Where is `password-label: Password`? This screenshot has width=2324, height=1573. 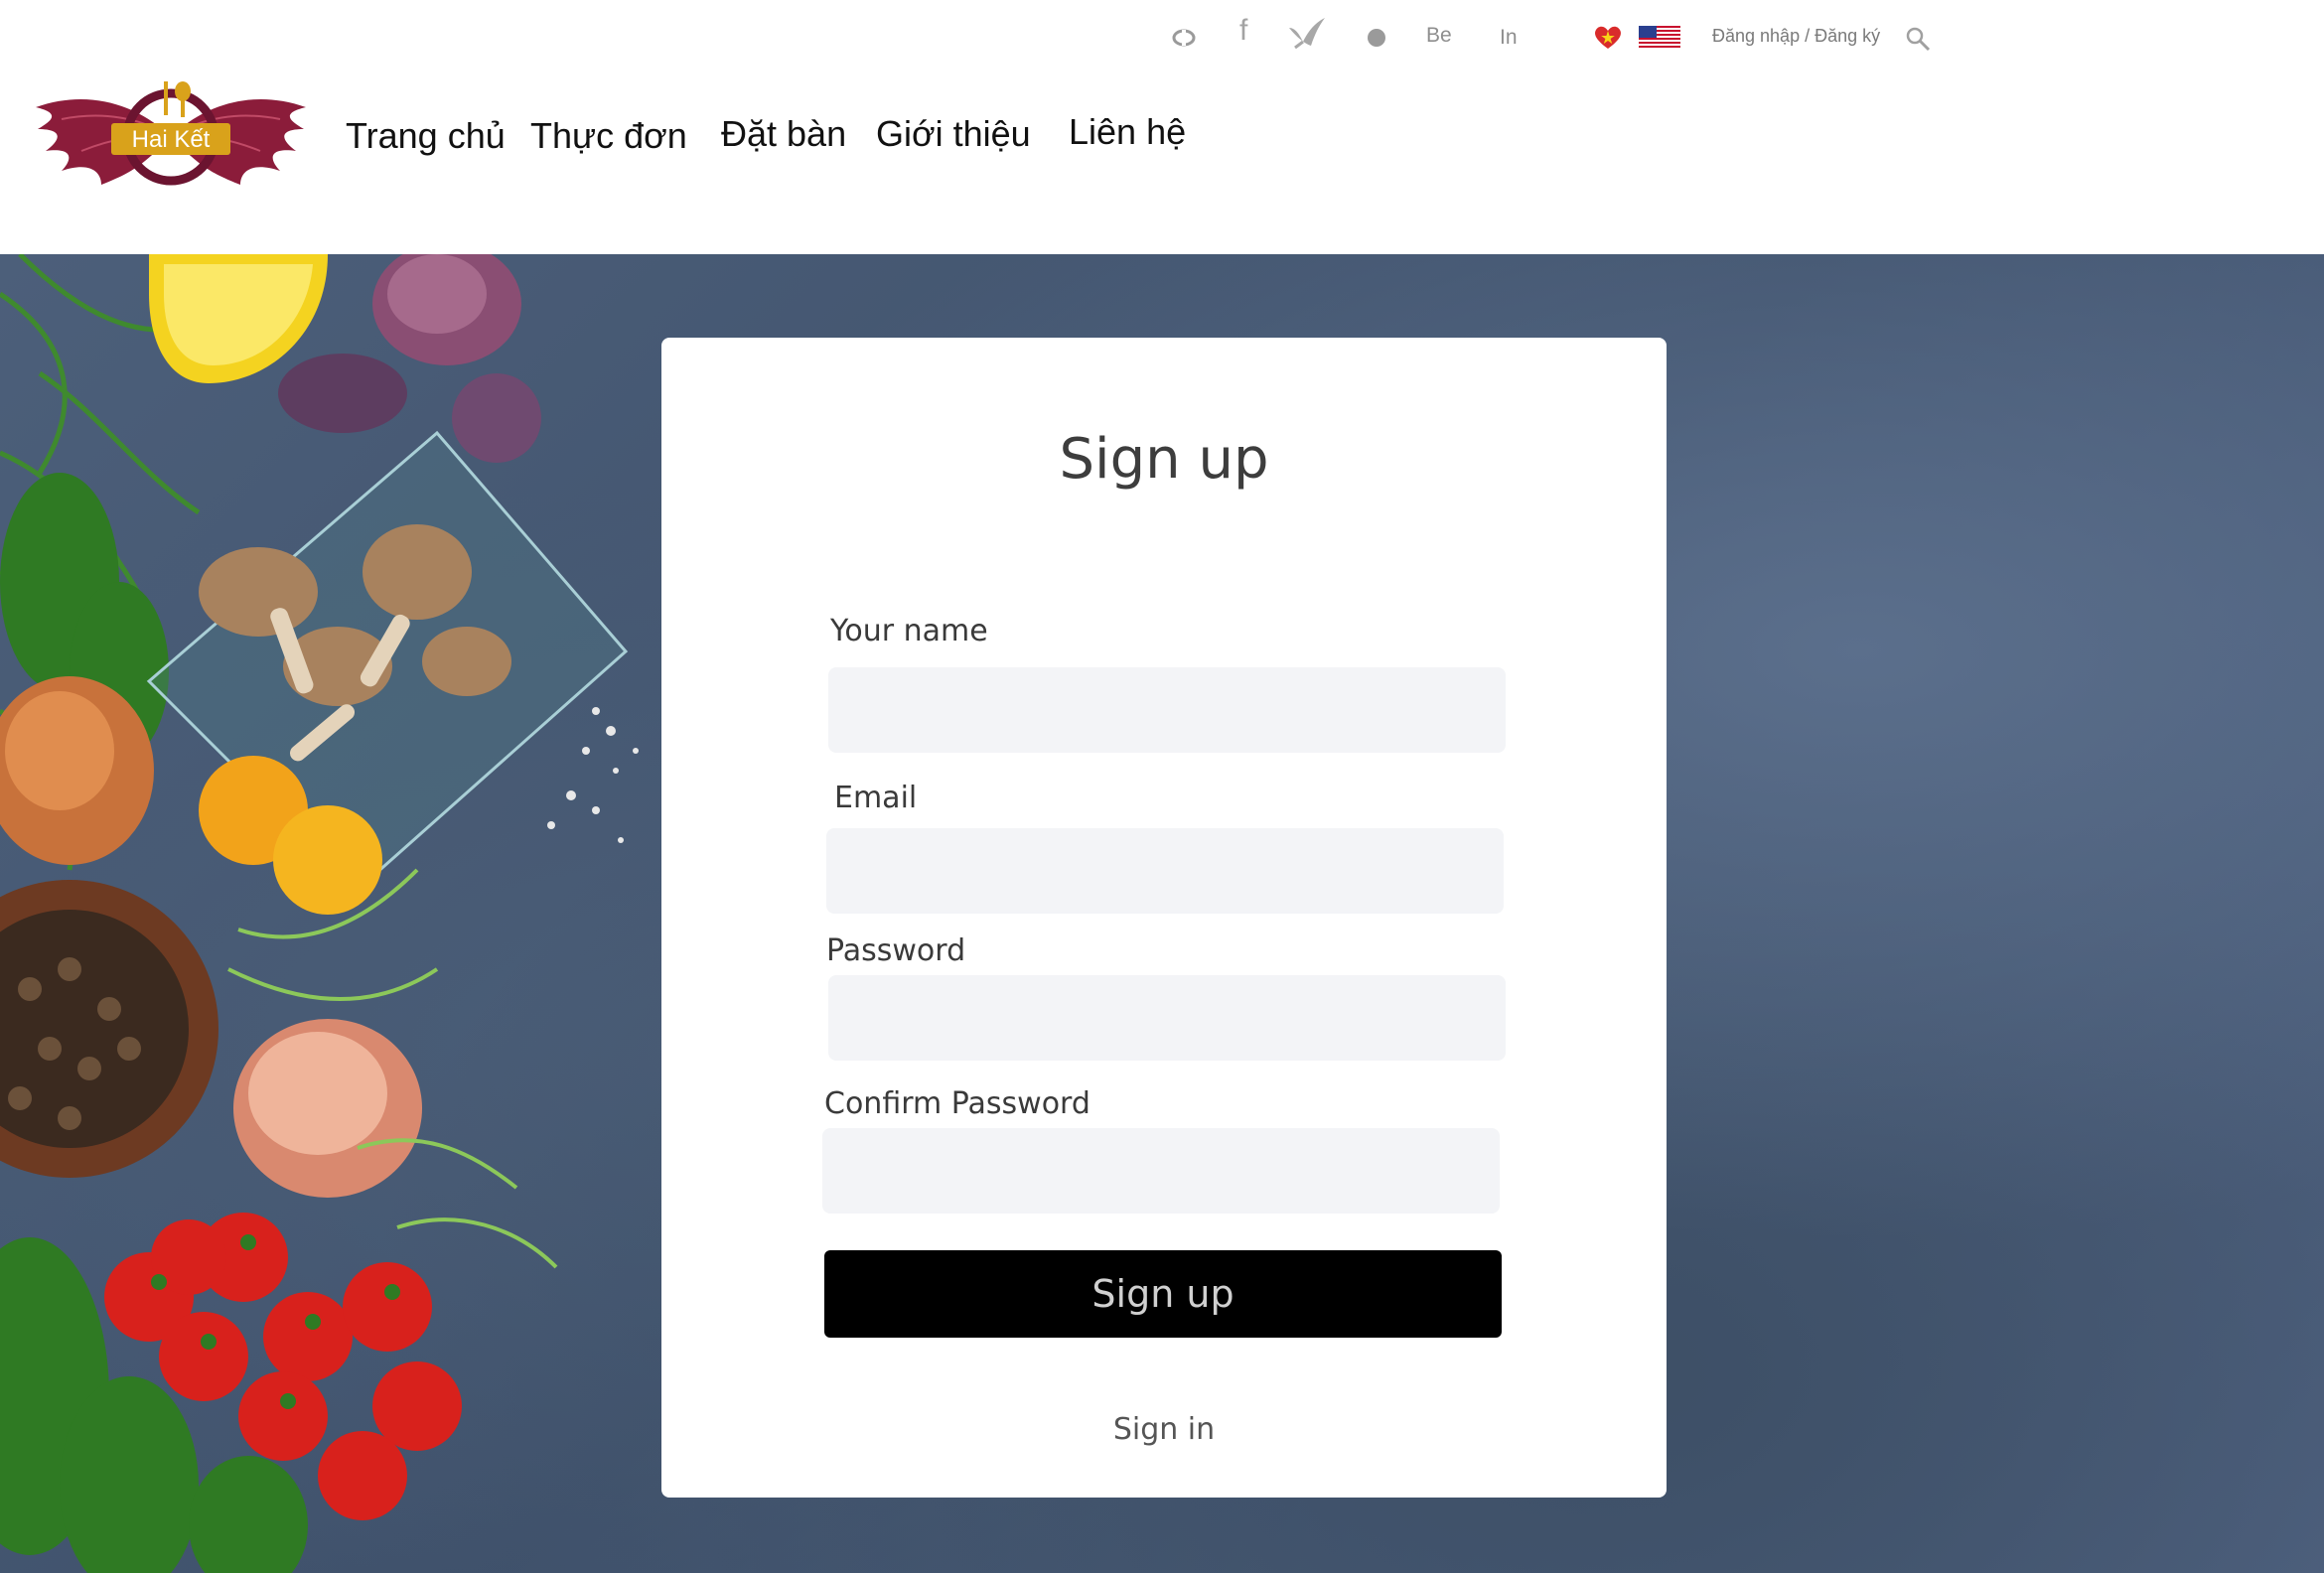
password-label: Password is located at coordinates (896, 951).